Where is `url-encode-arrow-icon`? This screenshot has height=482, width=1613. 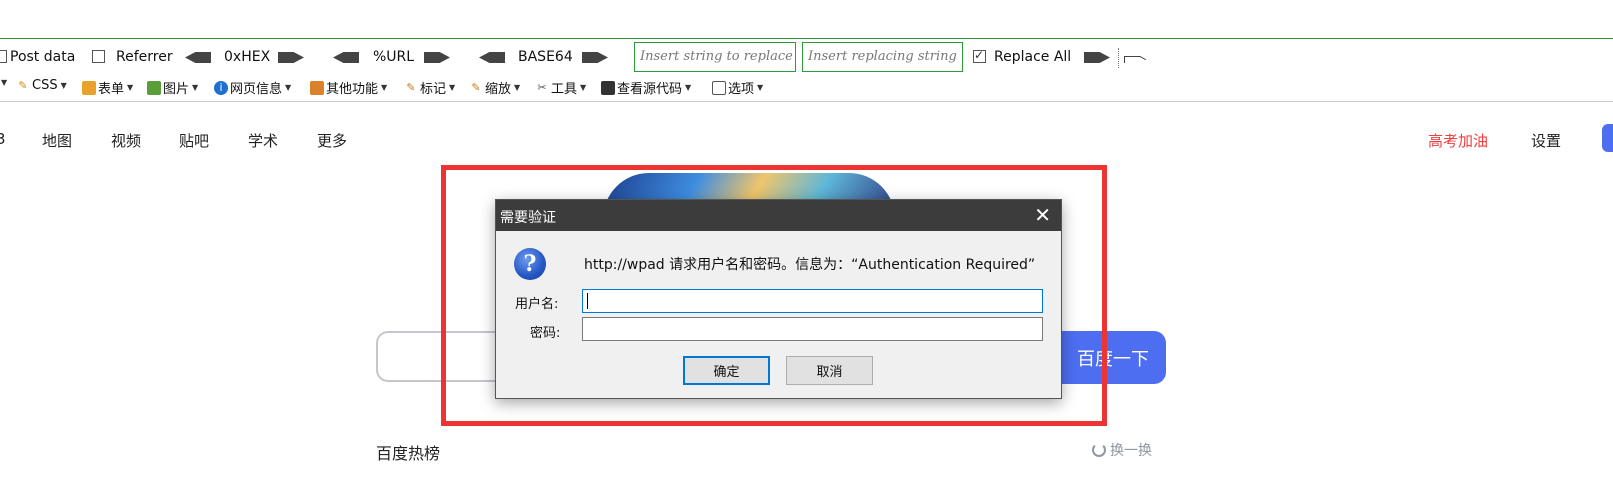 url-encode-arrow-icon is located at coordinates (437, 57).